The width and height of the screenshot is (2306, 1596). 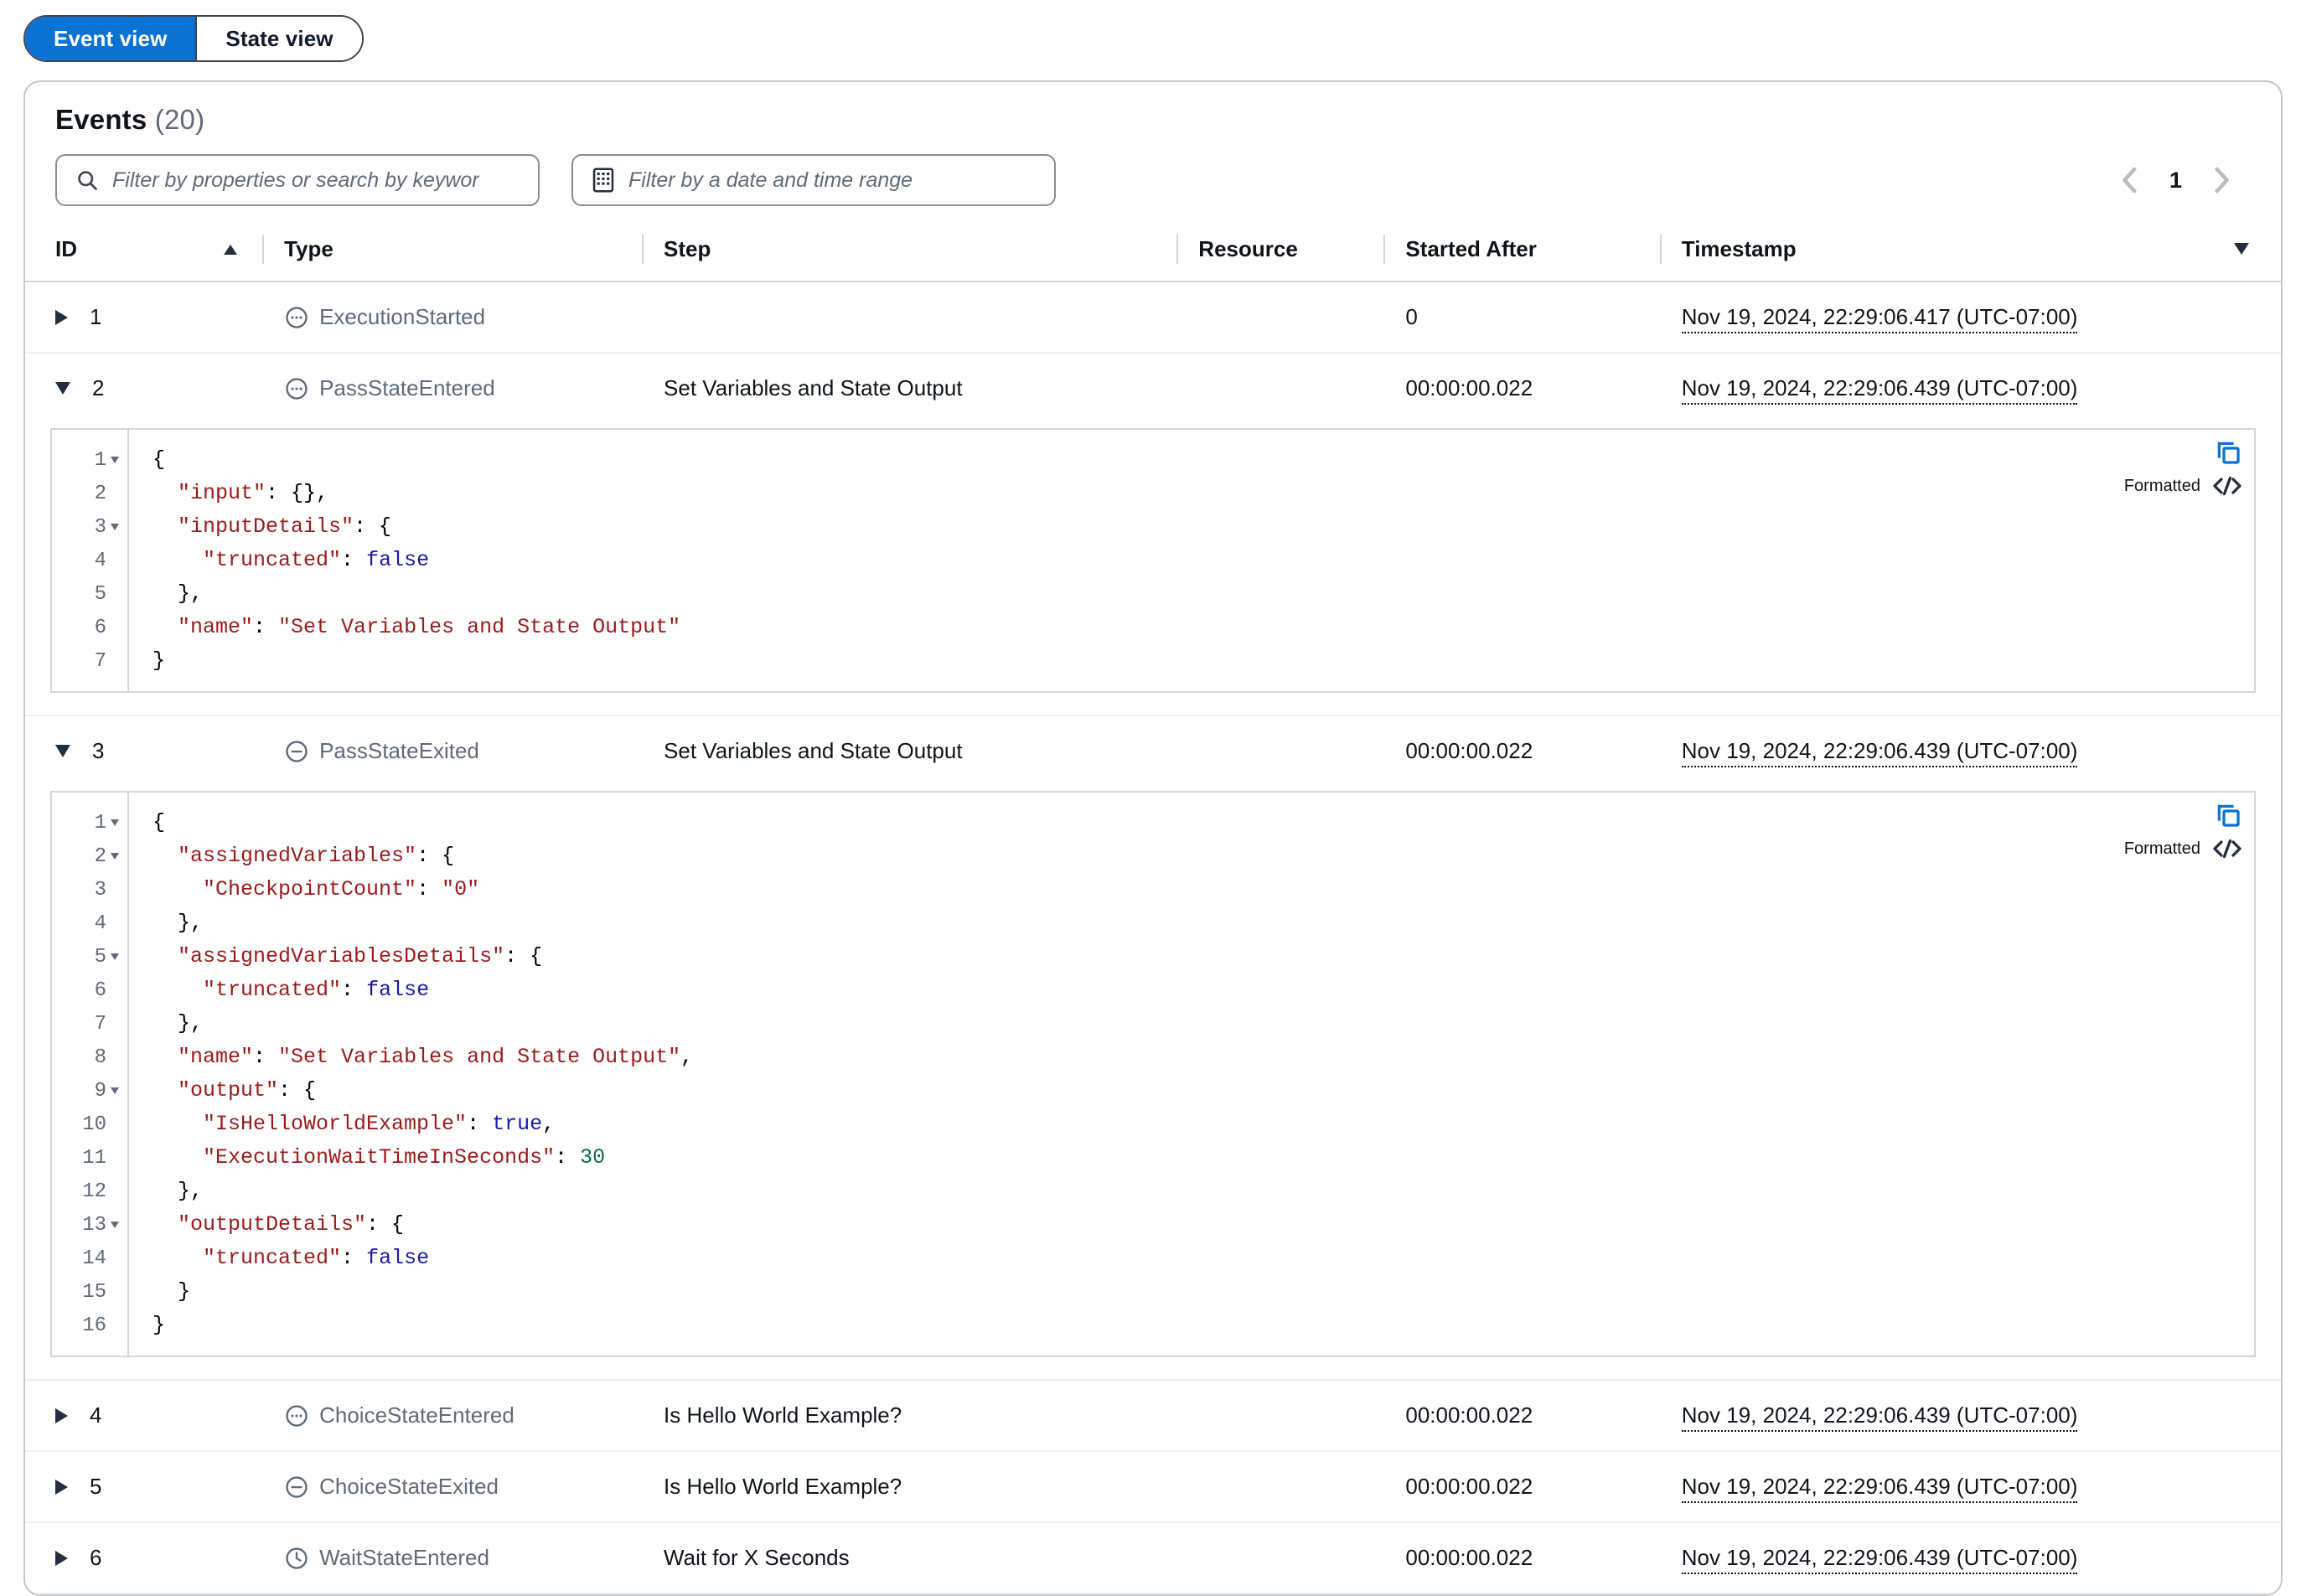 What do you see at coordinates (96, 1486) in the screenshot?
I see `row-id-value: 5` at bounding box center [96, 1486].